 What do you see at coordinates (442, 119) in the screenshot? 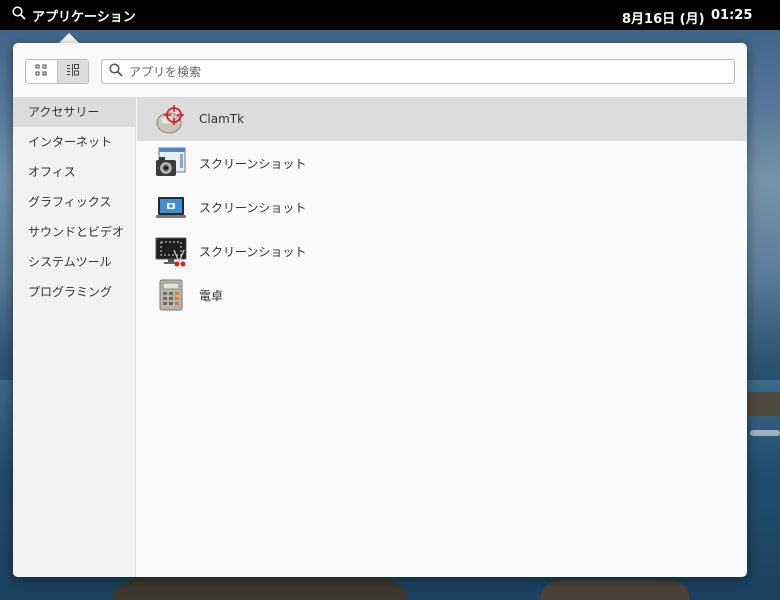
I see `app-item-clamtk: ClamTk` at bounding box center [442, 119].